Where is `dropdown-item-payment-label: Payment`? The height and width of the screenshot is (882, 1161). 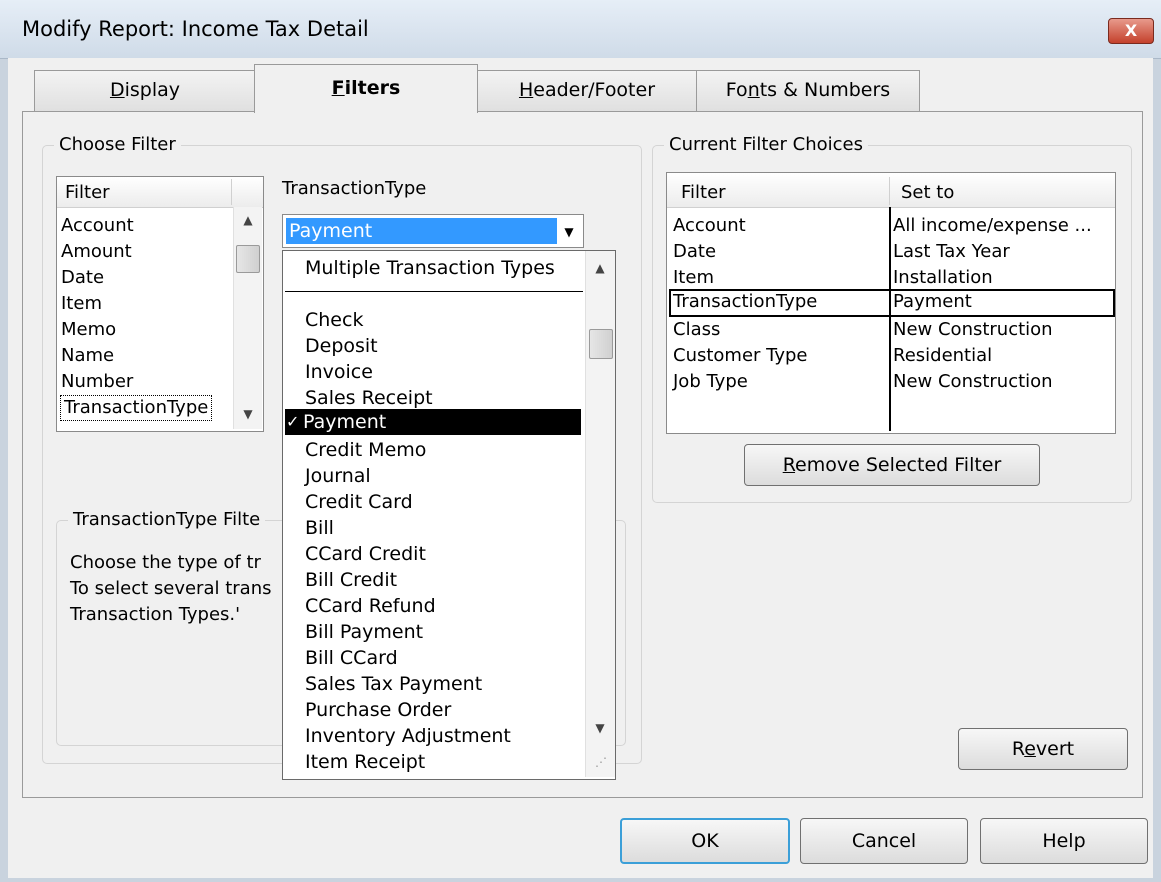 dropdown-item-payment-label: Payment is located at coordinates (345, 422).